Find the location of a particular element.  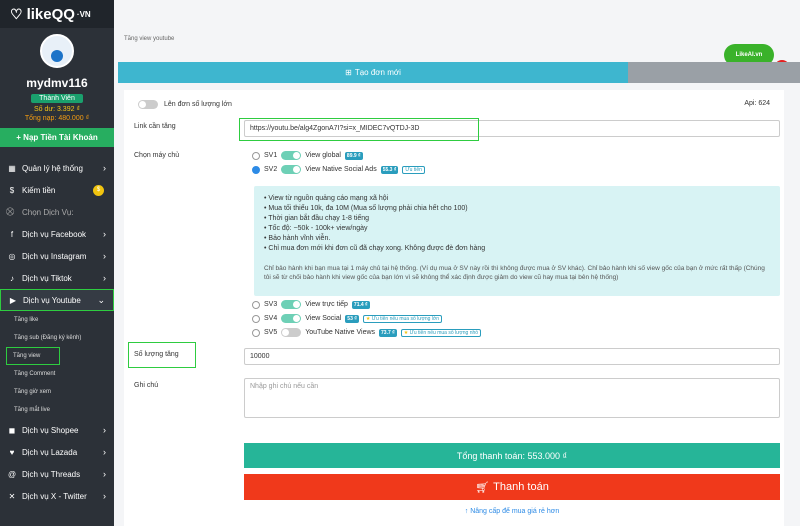

user-icon is located at coordinates (57, 56).